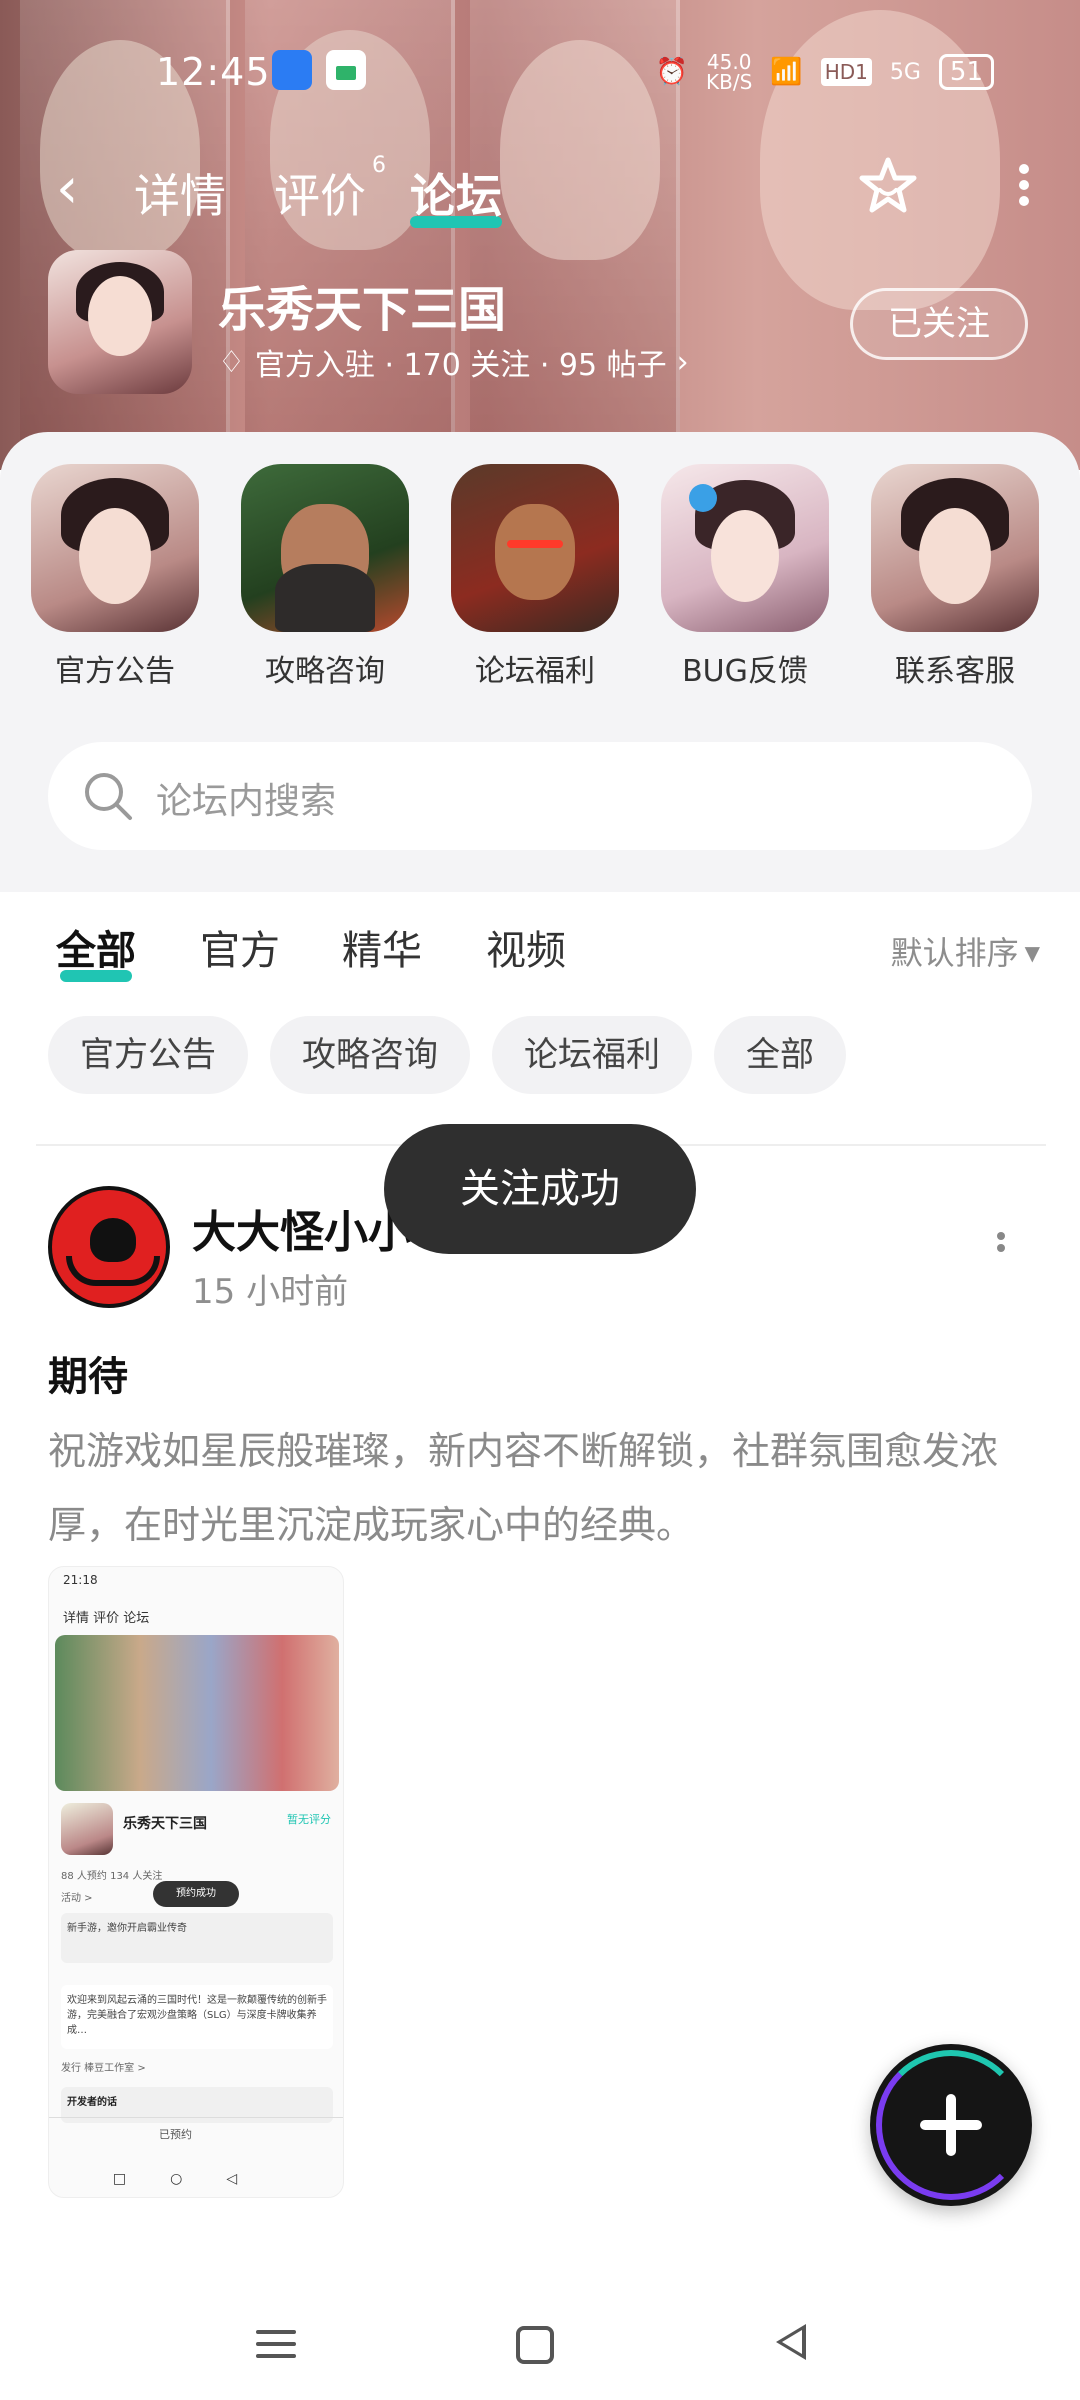  I want to click on hd-icon: HD1, so click(846, 72).